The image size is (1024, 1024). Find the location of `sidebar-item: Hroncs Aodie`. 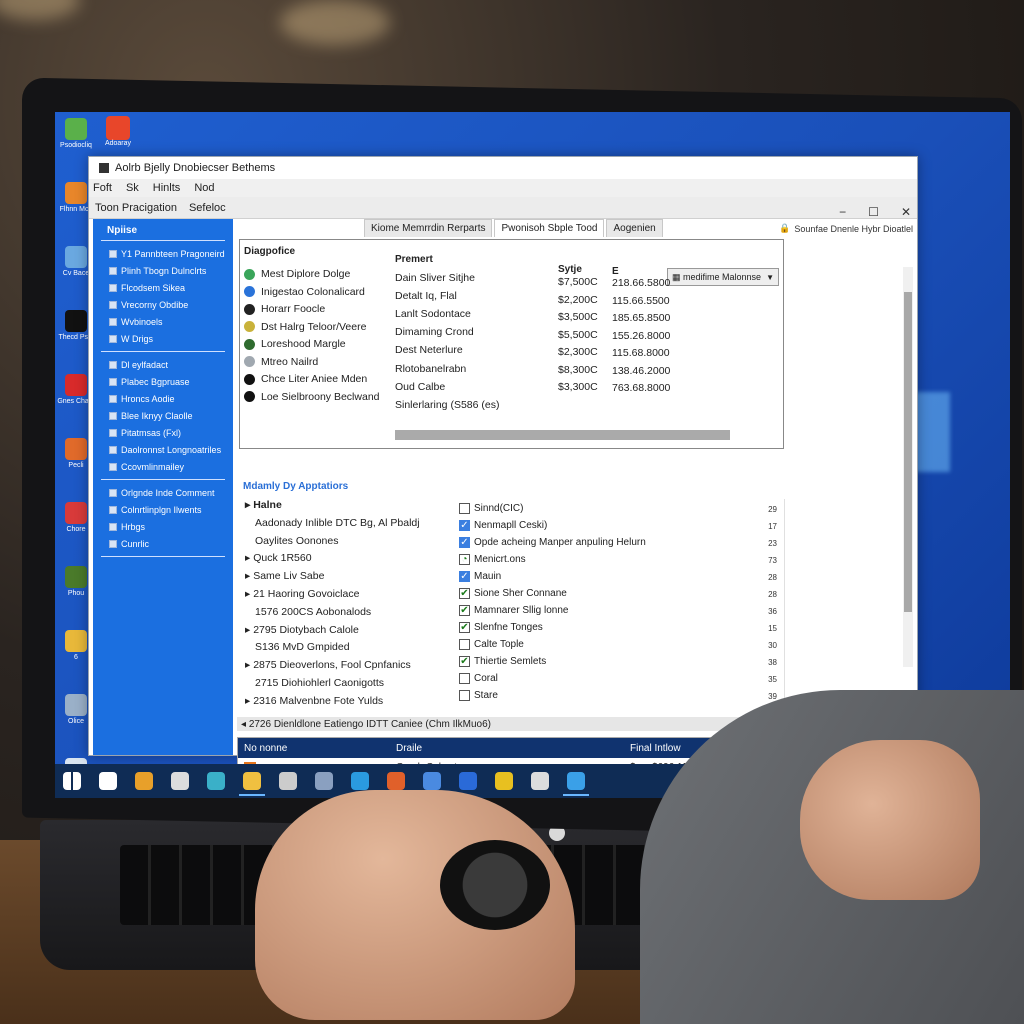

sidebar-item: Hroncs Aodie is located at coordinates (163, 398).